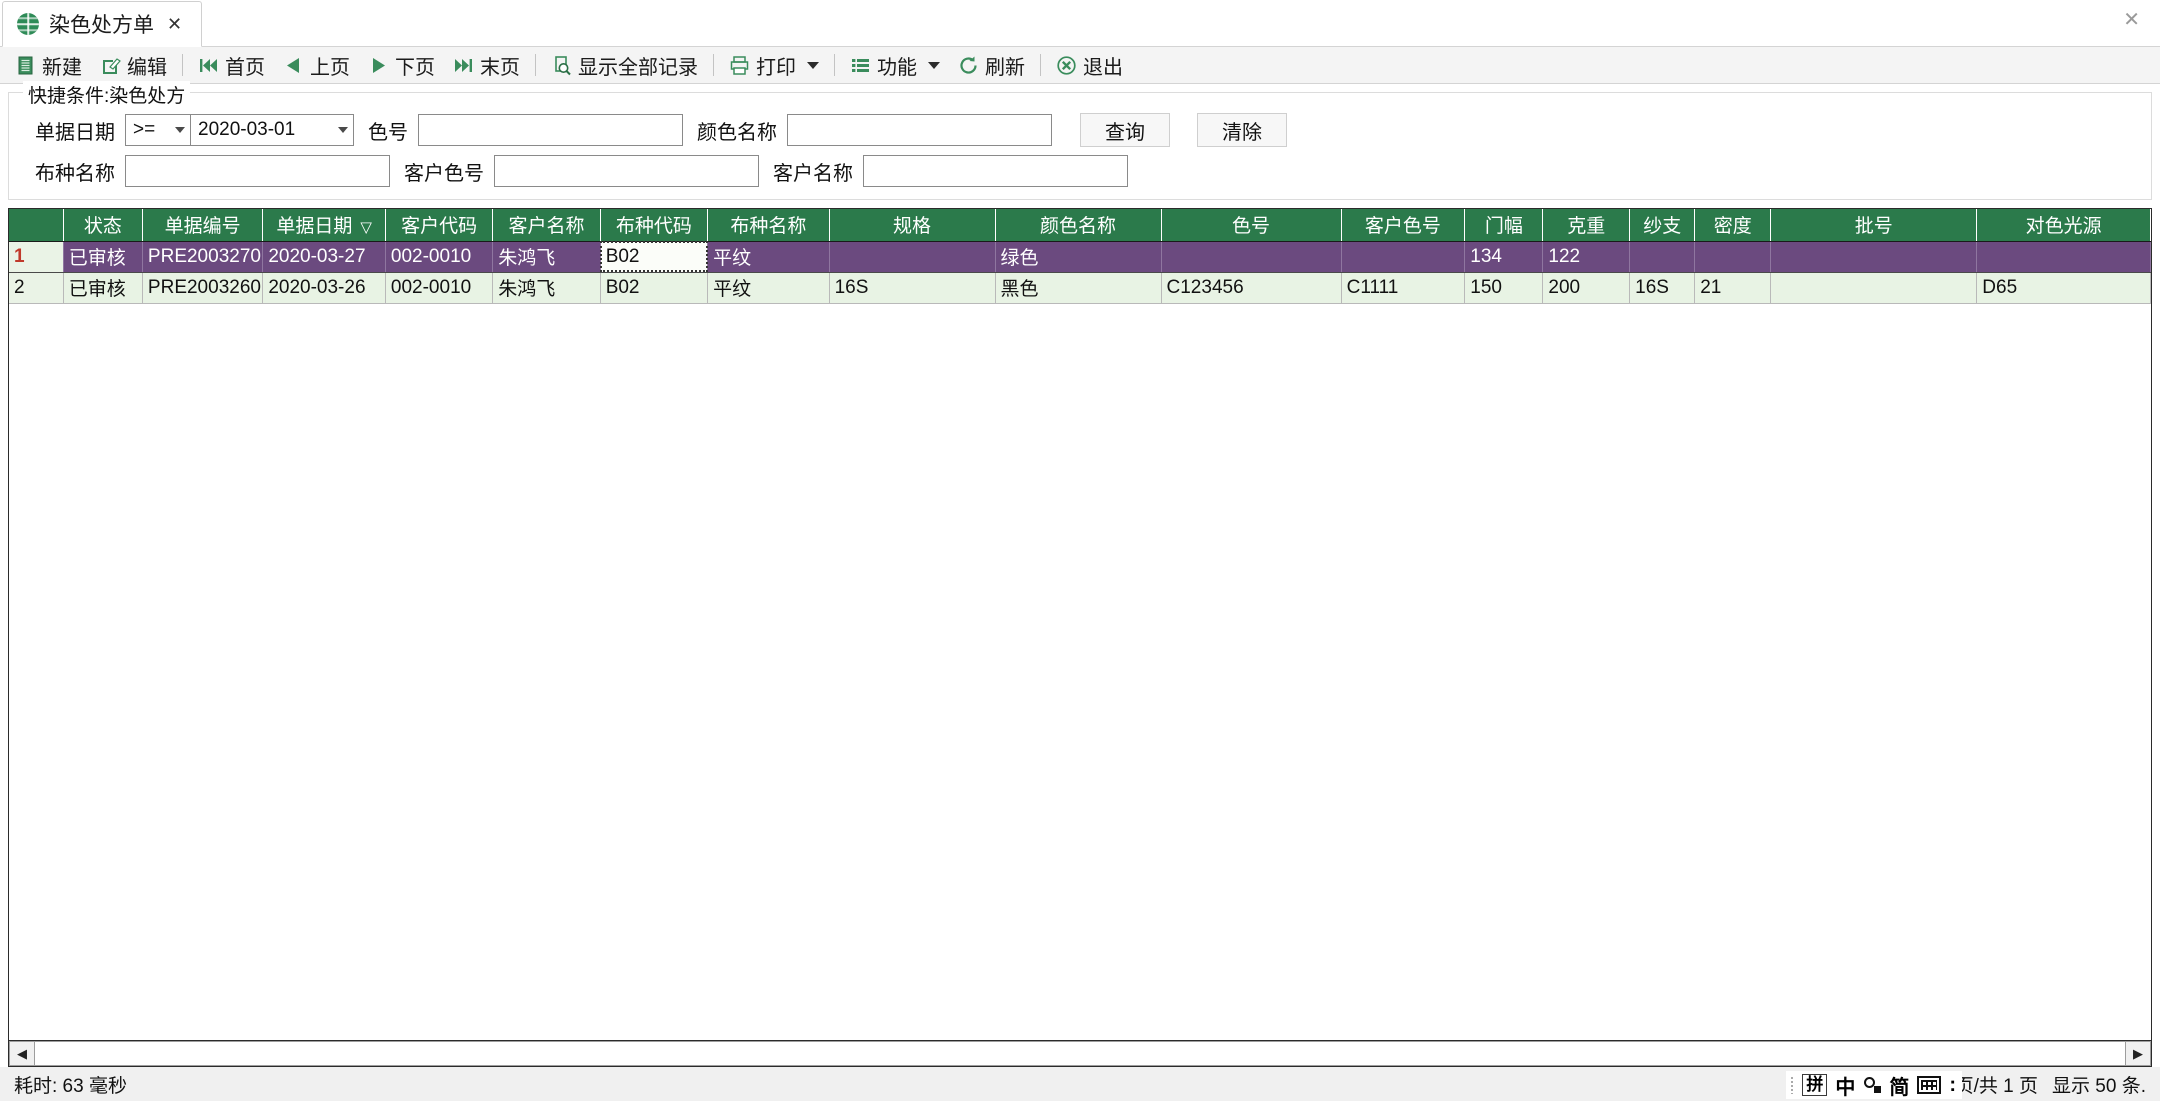 Image resolution: width=2160 pixels, height=1101 pixels. Describe the element at coordinates (1251, 225) in the screenshot. I see `column-header-9: 色号` at that location.